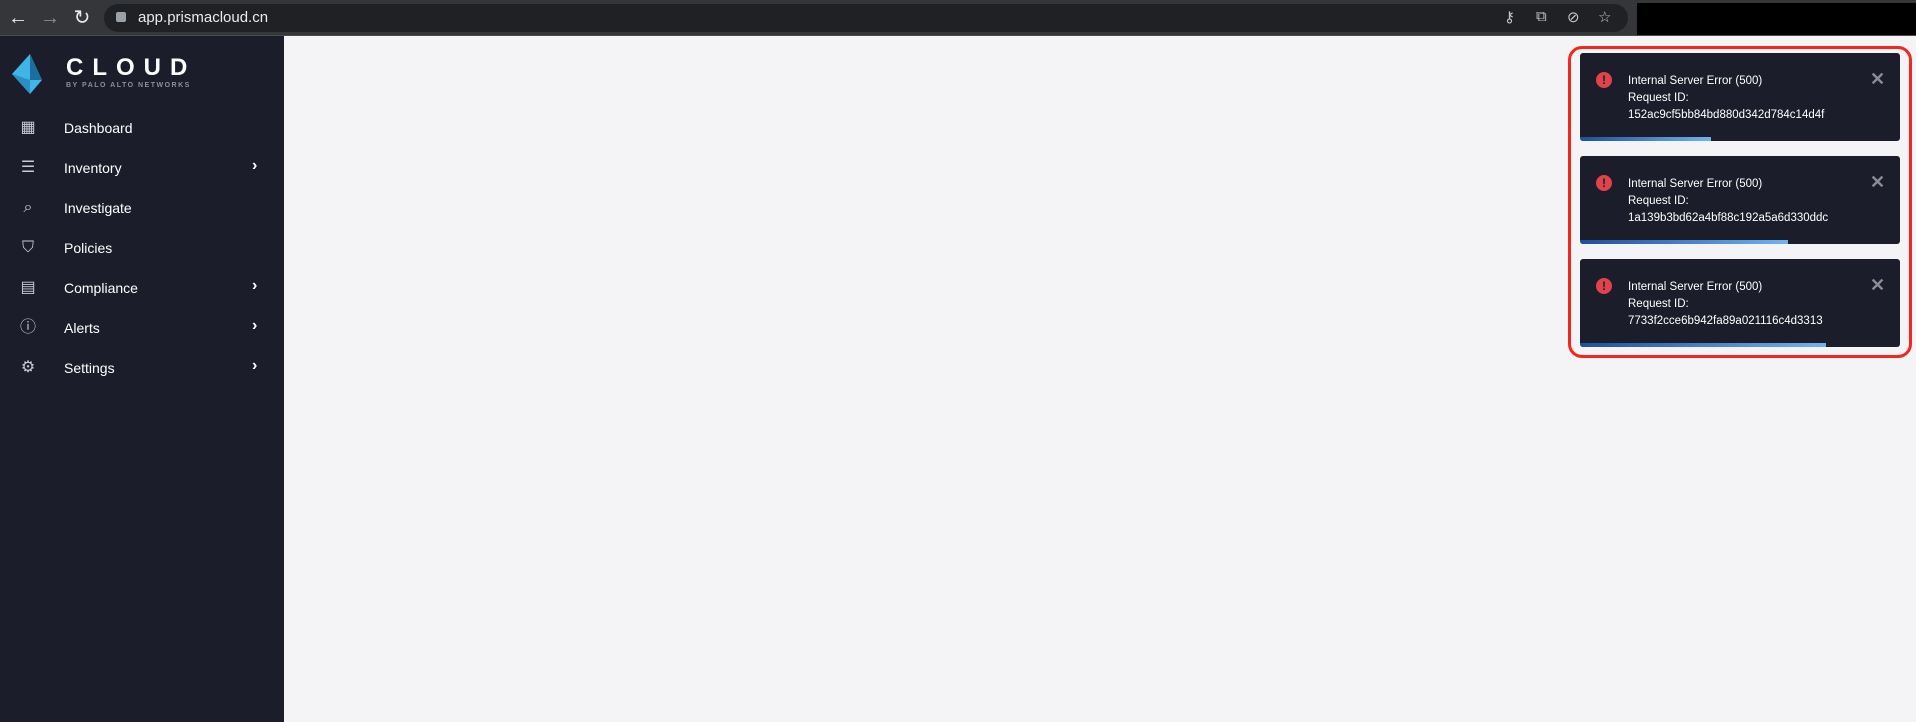 The height and width of the screenshot is (722, 1916). I want to click on brand-tagline: BY PALO ALTO NETWORKS, so click(128, 85).